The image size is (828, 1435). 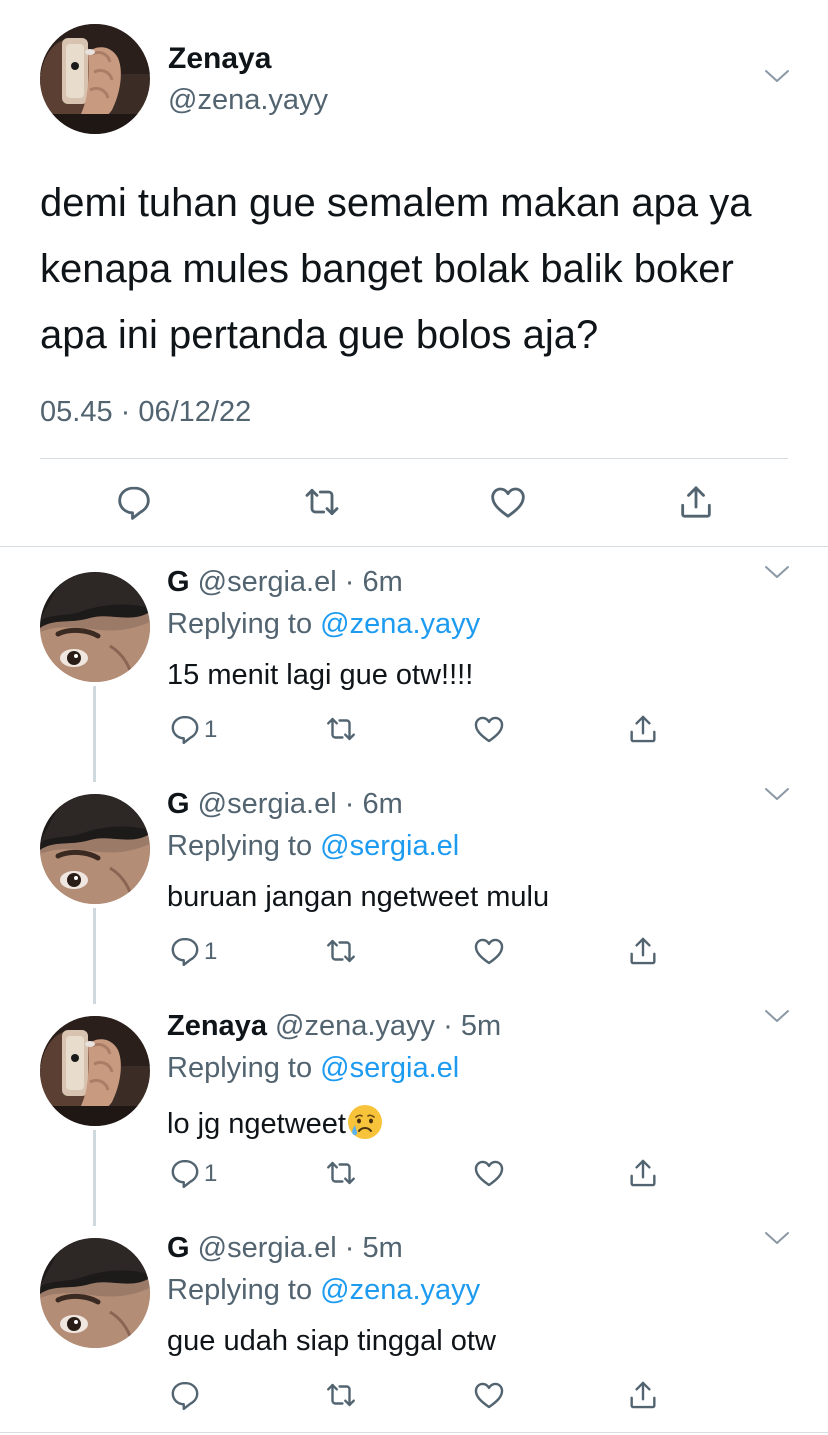 I want to click on reply-text: lo jg ngetweet, so click(x=256, y=1124).